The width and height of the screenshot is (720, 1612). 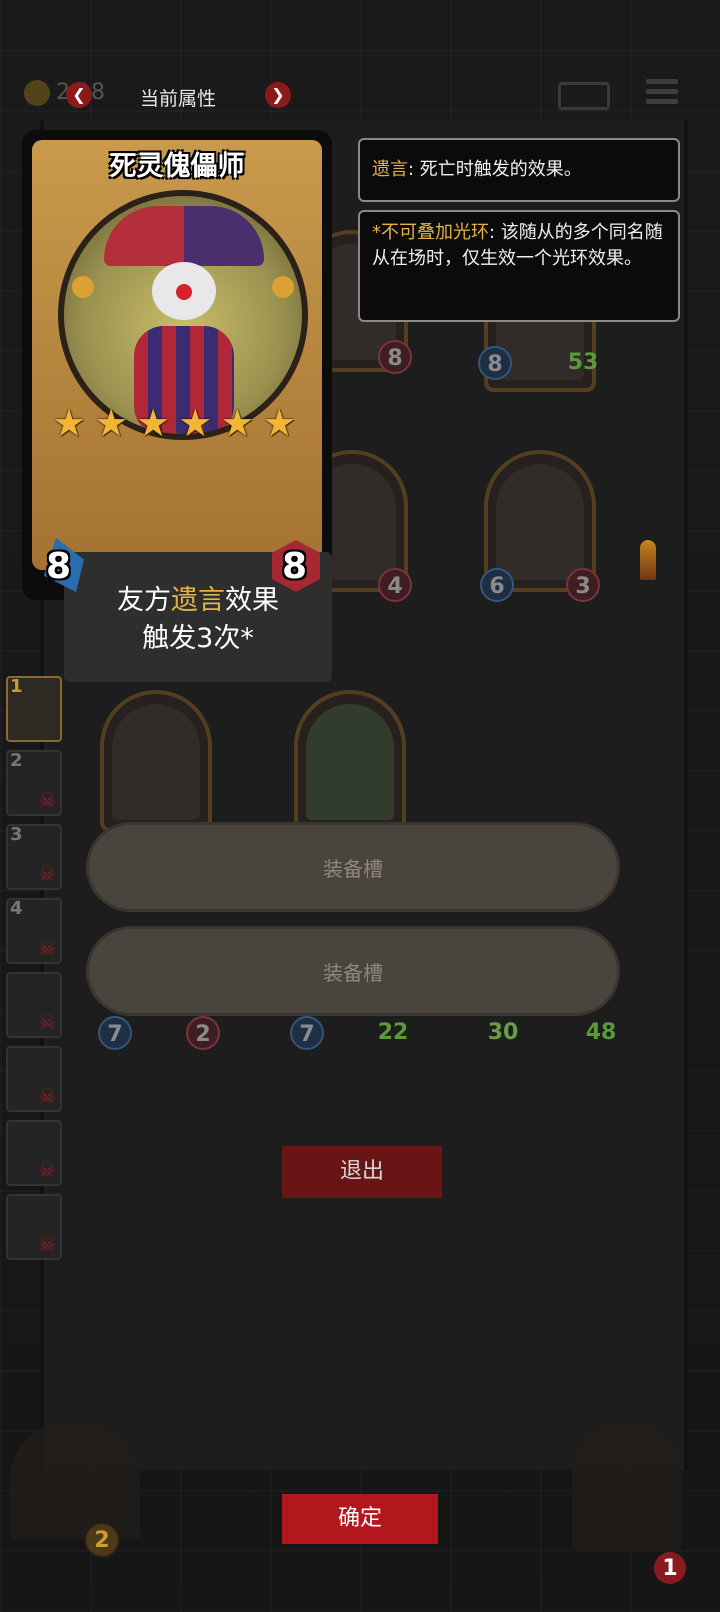 What do you see at coordinates (360, 1519) in the screenshot?
I see `confirm-button: 确定` at bounding box center [360, 1519].